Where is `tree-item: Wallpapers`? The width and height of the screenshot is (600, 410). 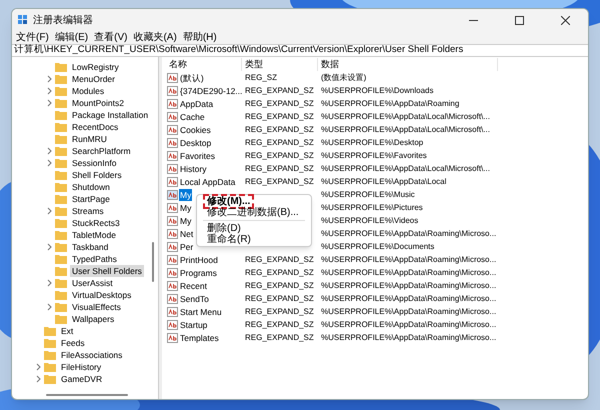
tree-item: Wallpapers is located at coordinates (93, 319).